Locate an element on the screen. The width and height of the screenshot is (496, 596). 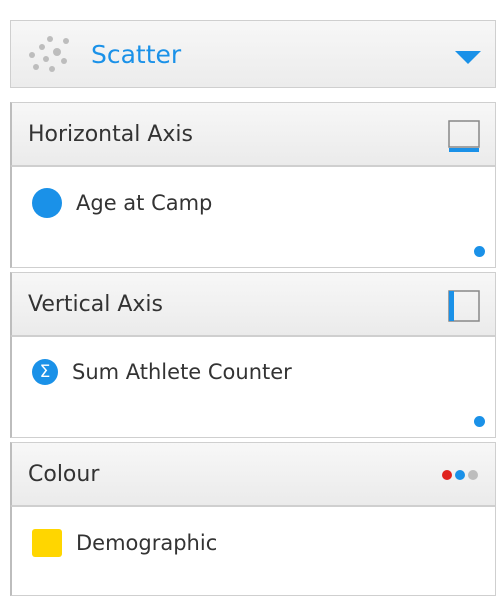
horizontal-axis-header: Horizontal Axis is located at coordinates (253, 134).